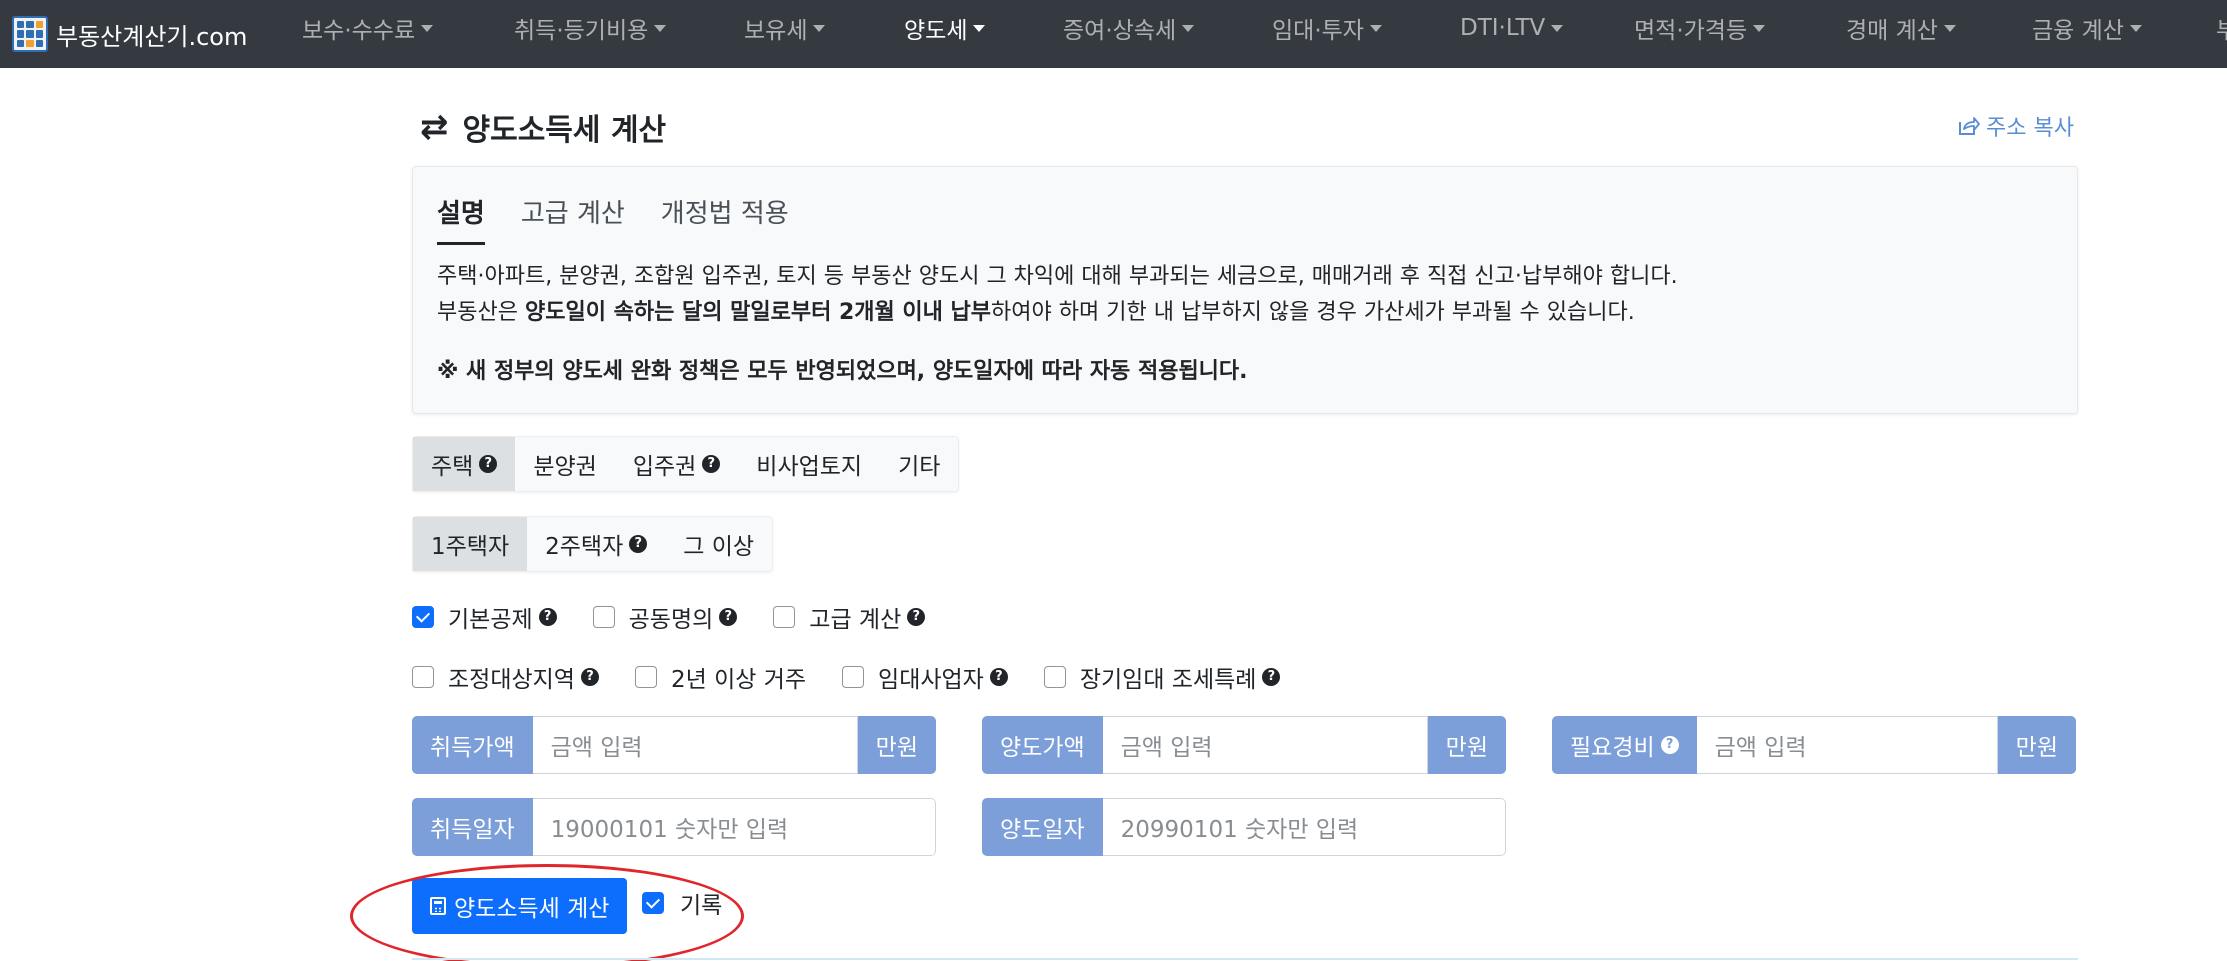  Describe the element at coordinates (470, 544) in the screenshot. I see `house-count-one: 1주택자` at that location.